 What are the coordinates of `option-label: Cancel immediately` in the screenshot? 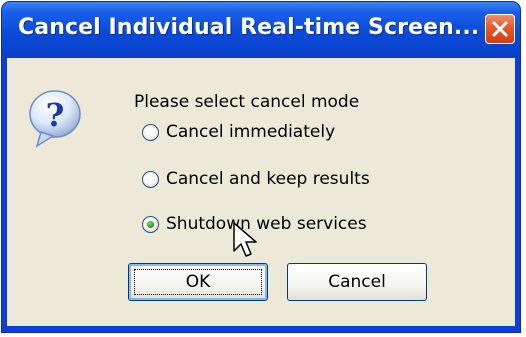 It's located at (251, 132).